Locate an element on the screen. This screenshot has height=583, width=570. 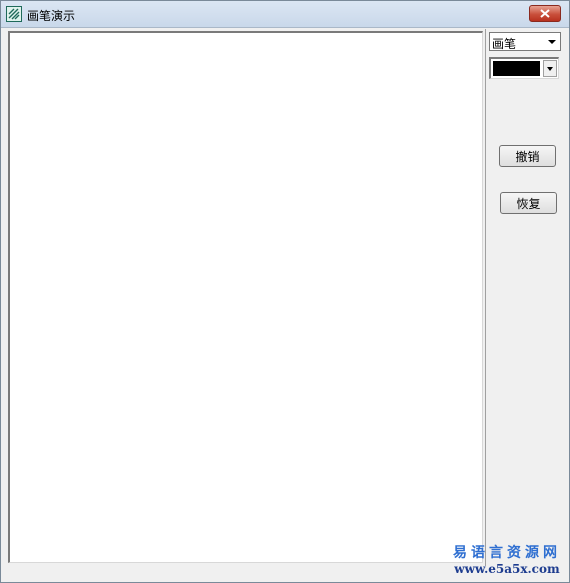
close-icon is located at coordinates (545, 13).